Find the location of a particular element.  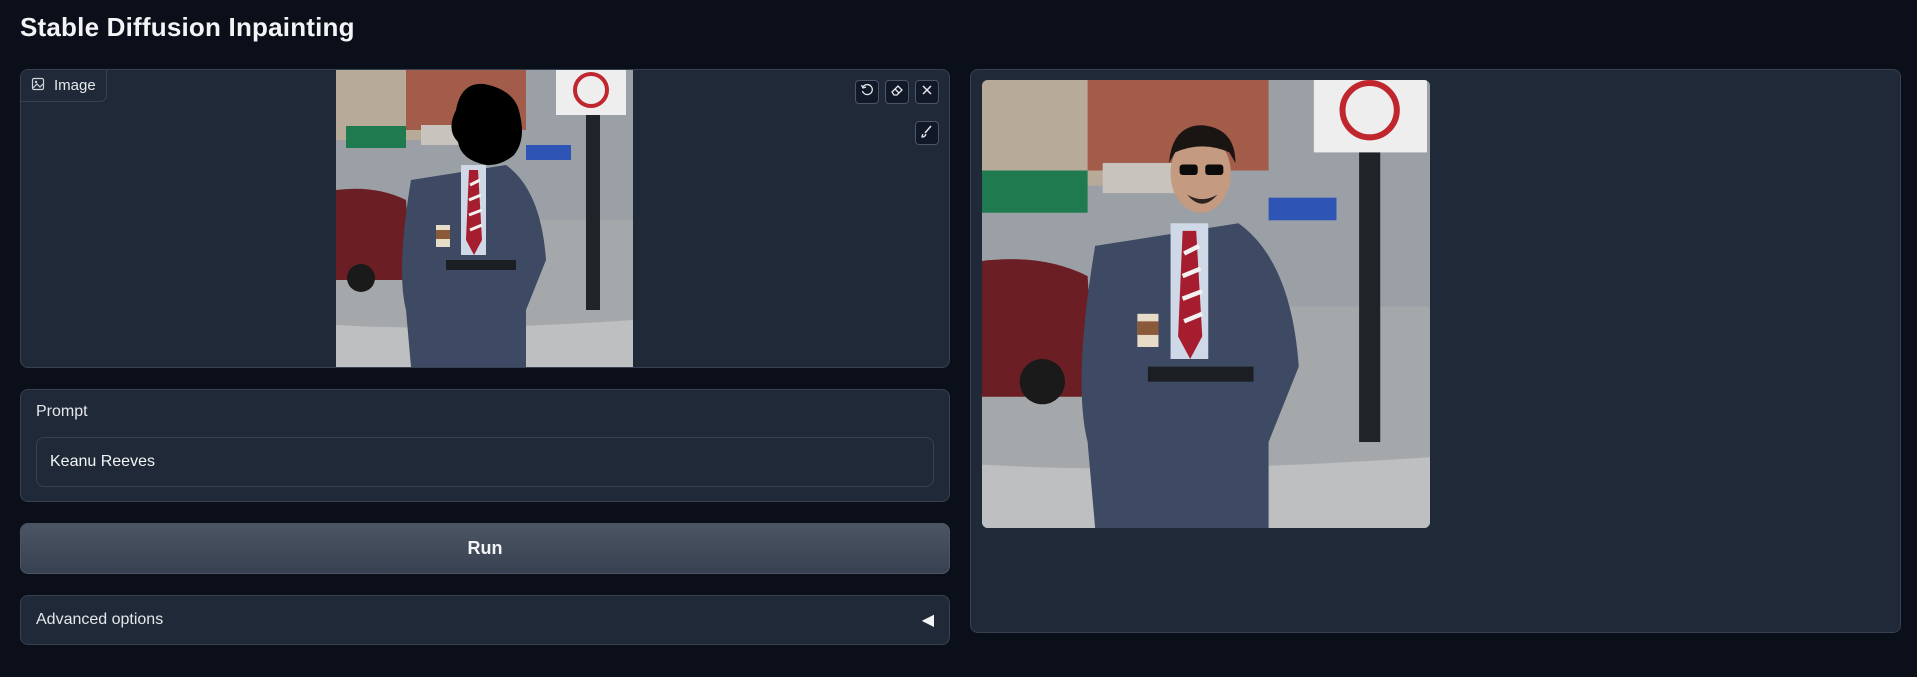

run-button: Run is located at coordinates (485, 548).